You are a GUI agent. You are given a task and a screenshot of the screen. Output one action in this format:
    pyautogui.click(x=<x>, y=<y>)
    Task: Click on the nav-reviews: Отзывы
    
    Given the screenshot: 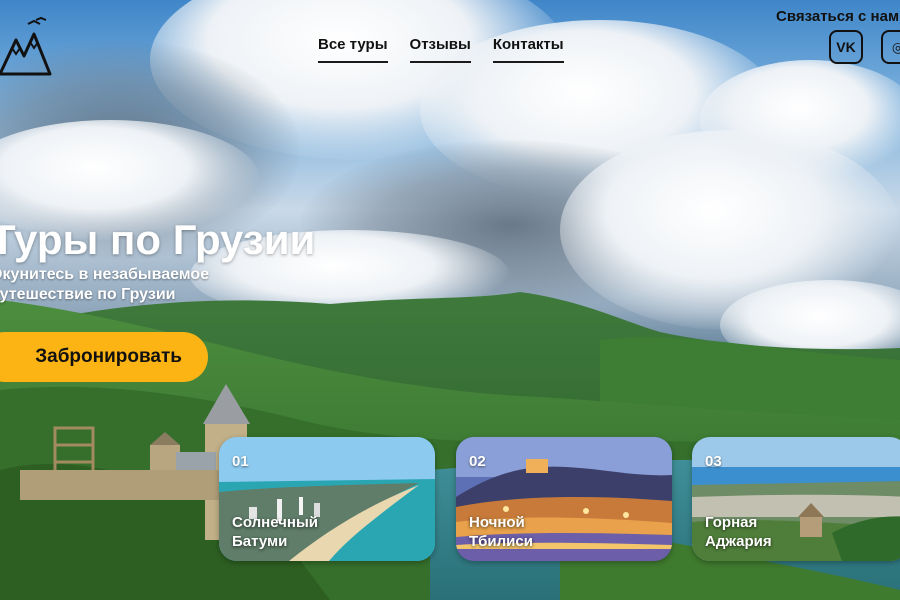 What is the action you would take?
    pyautogui.click(x=440, y=49)
    